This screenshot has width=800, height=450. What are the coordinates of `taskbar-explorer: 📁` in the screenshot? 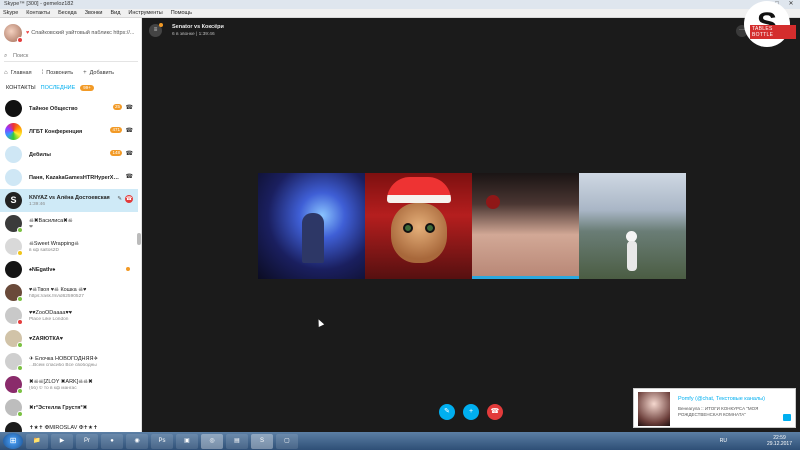 It's located at (37, 441).